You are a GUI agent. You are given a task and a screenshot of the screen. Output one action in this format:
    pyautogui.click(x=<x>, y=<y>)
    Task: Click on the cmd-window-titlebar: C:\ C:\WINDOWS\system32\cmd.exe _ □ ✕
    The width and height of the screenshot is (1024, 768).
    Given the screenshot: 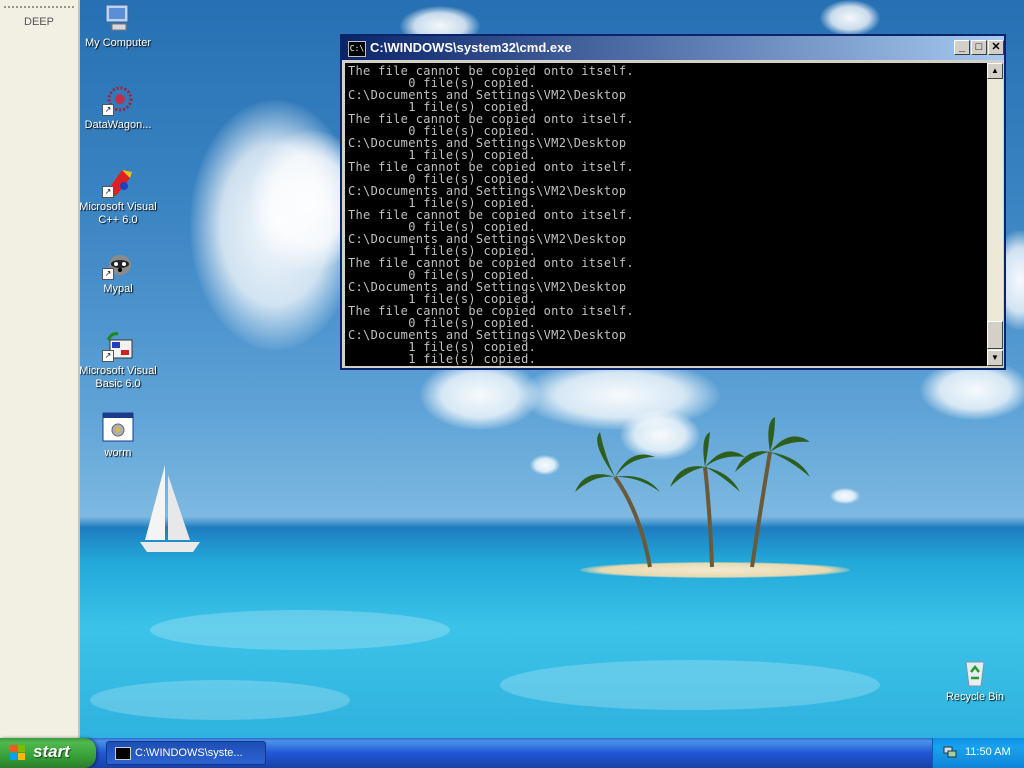 What is the action you would take?
    pyautogui.click(x=673, y=48)
    